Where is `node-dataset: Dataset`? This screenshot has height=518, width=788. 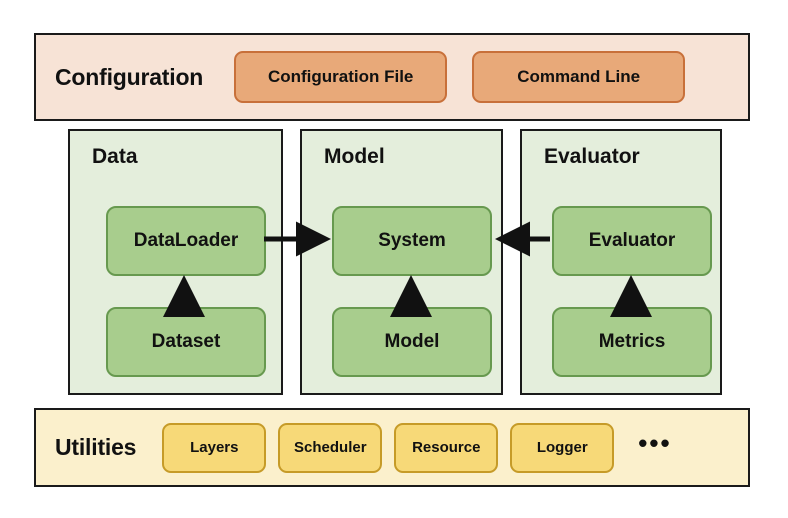
node-dataset: Dataset is located at coordinates (186, 342).